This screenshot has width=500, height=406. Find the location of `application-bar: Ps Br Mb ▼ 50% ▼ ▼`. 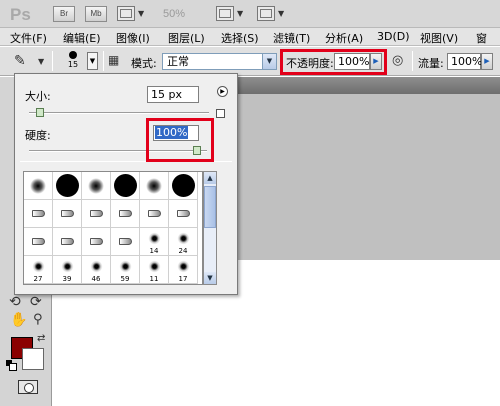

application-bar: Ps Br Mb ▼ 50% ▼ ▼ is located at coordinates (250, 14).